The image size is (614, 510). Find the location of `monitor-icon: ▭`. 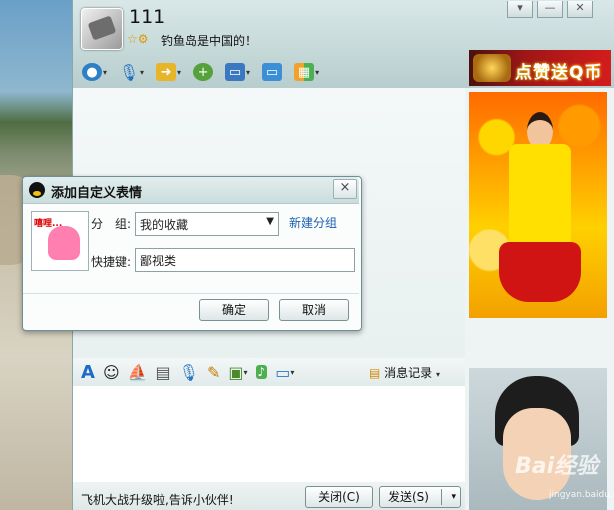

monitor-icon: ▭ is located at coordinates (235, 72).